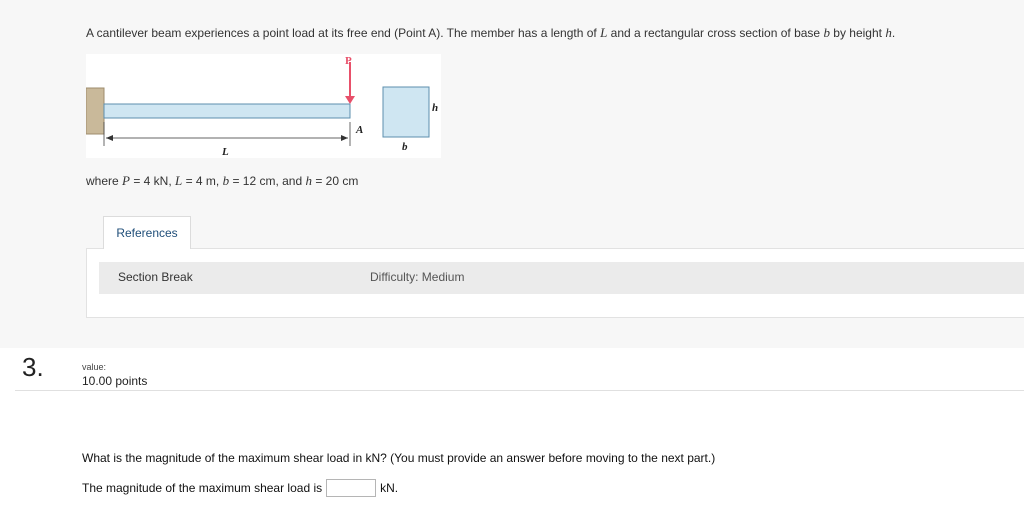  I want to click on beam, so click(227, 111).